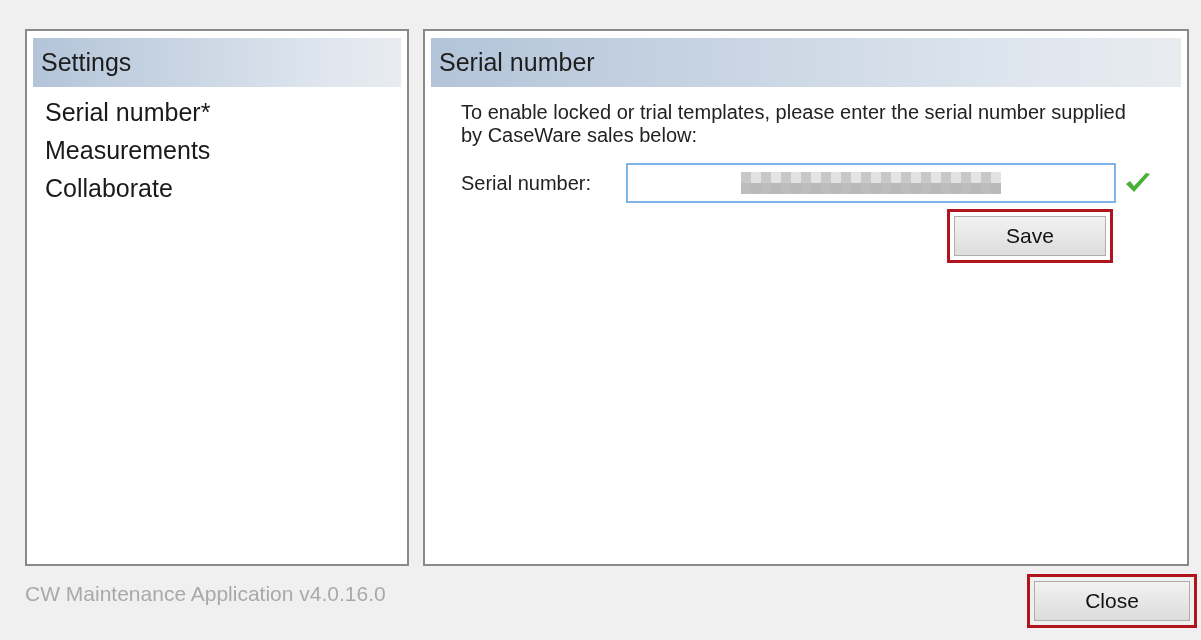  What do you see at coordinates (217, 188) in the screenshot?
I see `settings-item: Collaborate` at bounding box center [217, 188].